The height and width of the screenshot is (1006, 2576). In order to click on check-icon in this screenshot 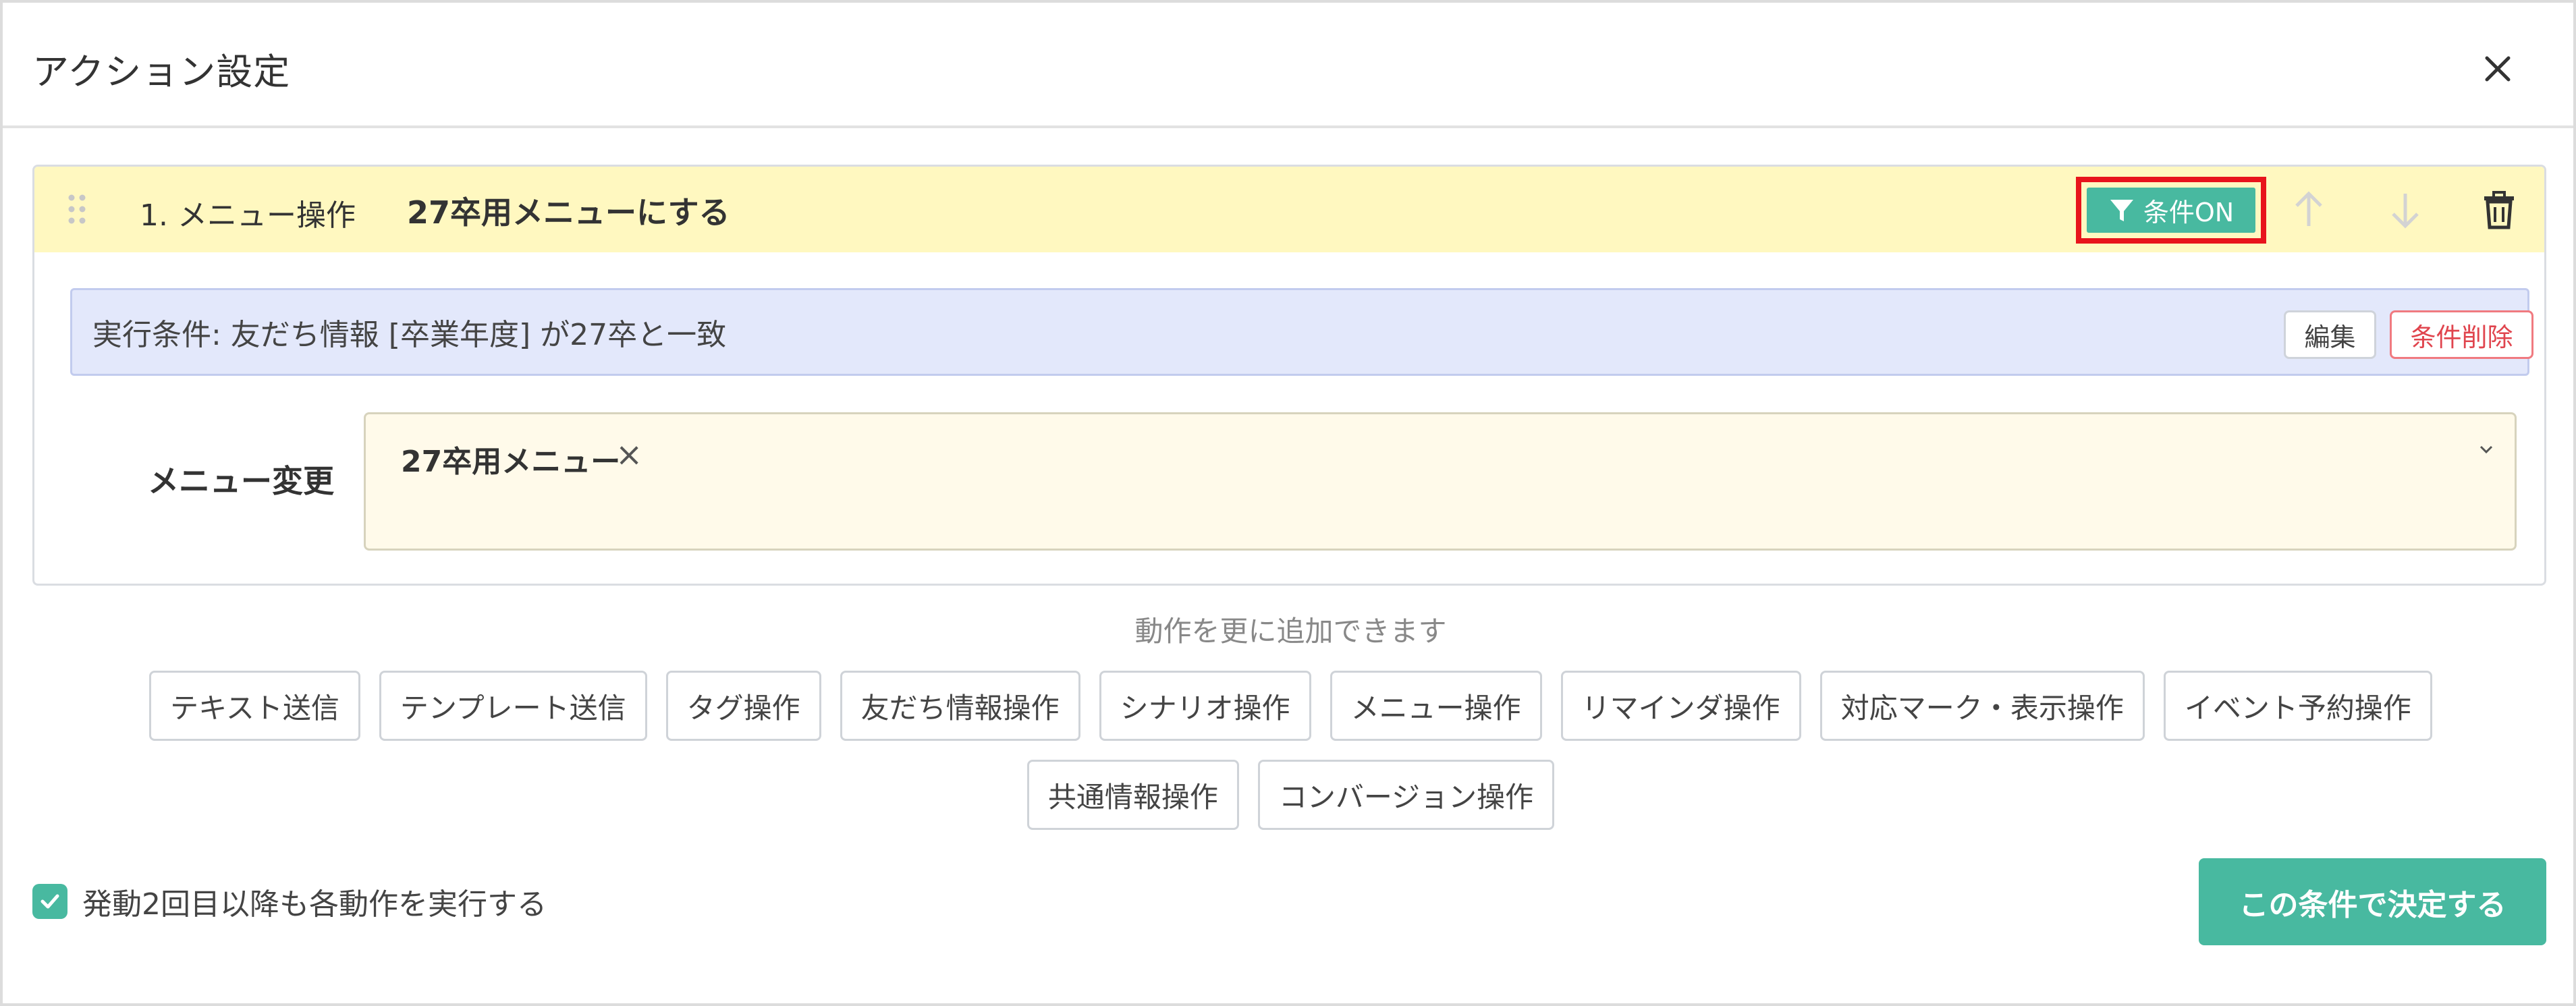, I will do `click(49, 902)`.